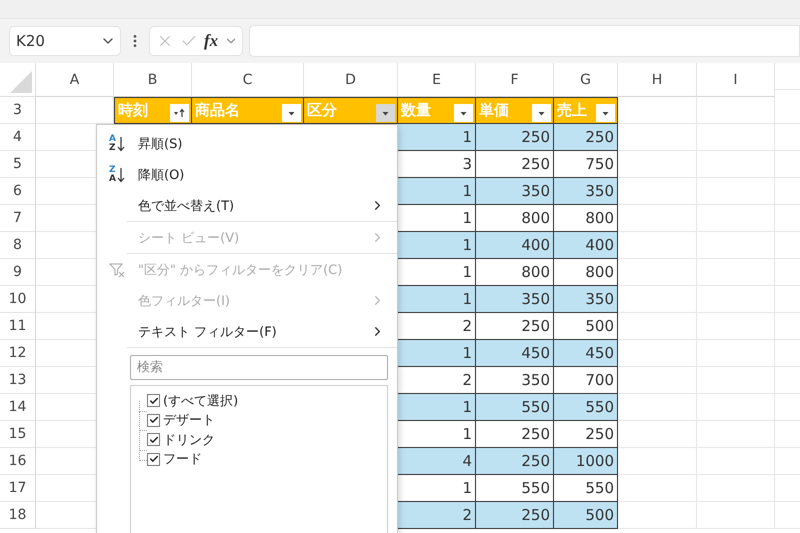 This screenshot has height=533, width=800. Describe the element at coordinates (247, 143) in the screenshot. I see `menu-item: A Z 昇順(S)` at that location.